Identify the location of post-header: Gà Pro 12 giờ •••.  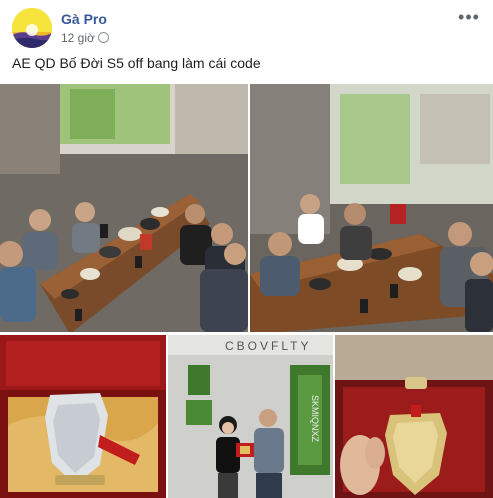
(246, 28).